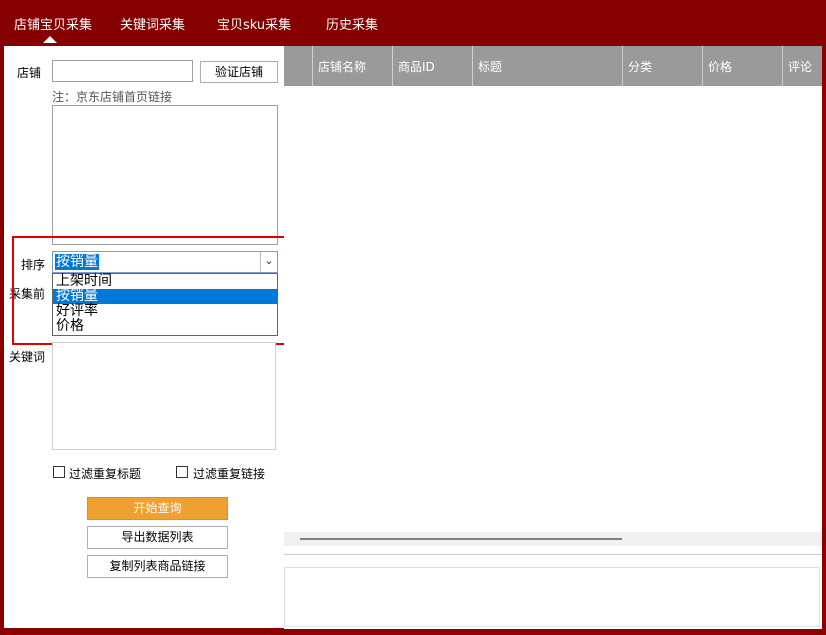 The width and height of the screenshot is (826, 635). I want to click on tab-history-collect: 历史采集, so click(352, 23).